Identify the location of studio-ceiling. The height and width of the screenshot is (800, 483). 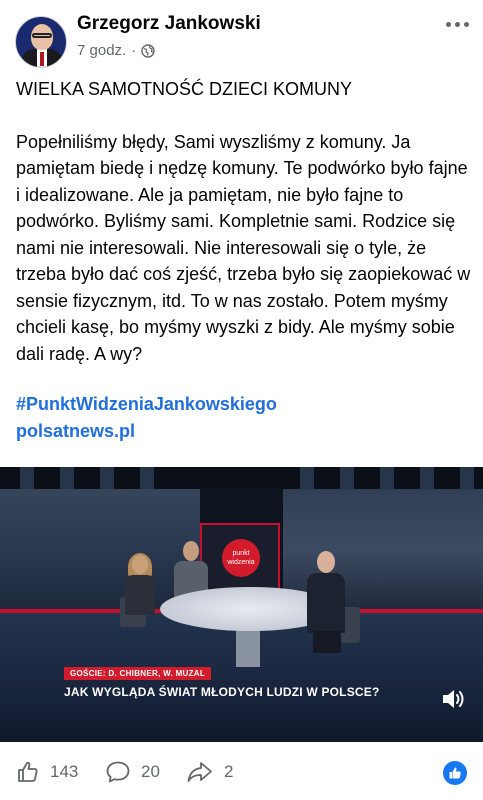
(241, 478).